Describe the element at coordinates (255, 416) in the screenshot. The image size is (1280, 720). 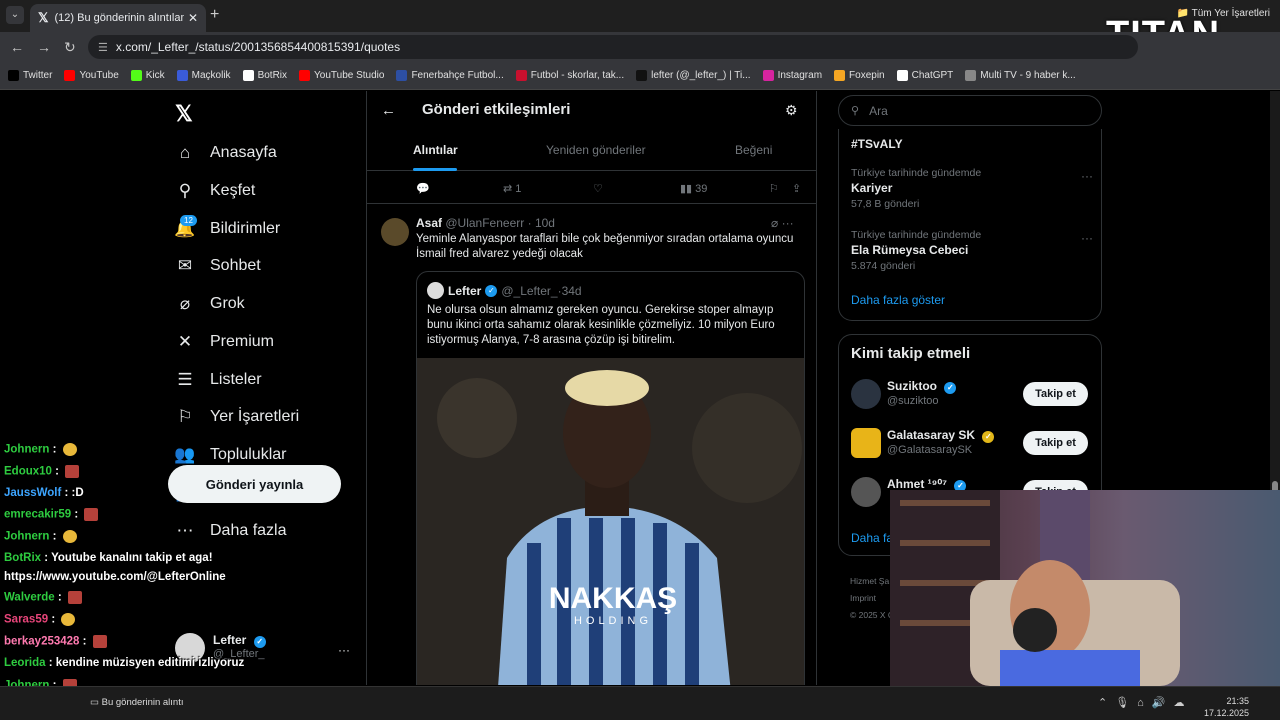
I see `nav-item-label: Yer İşaretleri` at that location.